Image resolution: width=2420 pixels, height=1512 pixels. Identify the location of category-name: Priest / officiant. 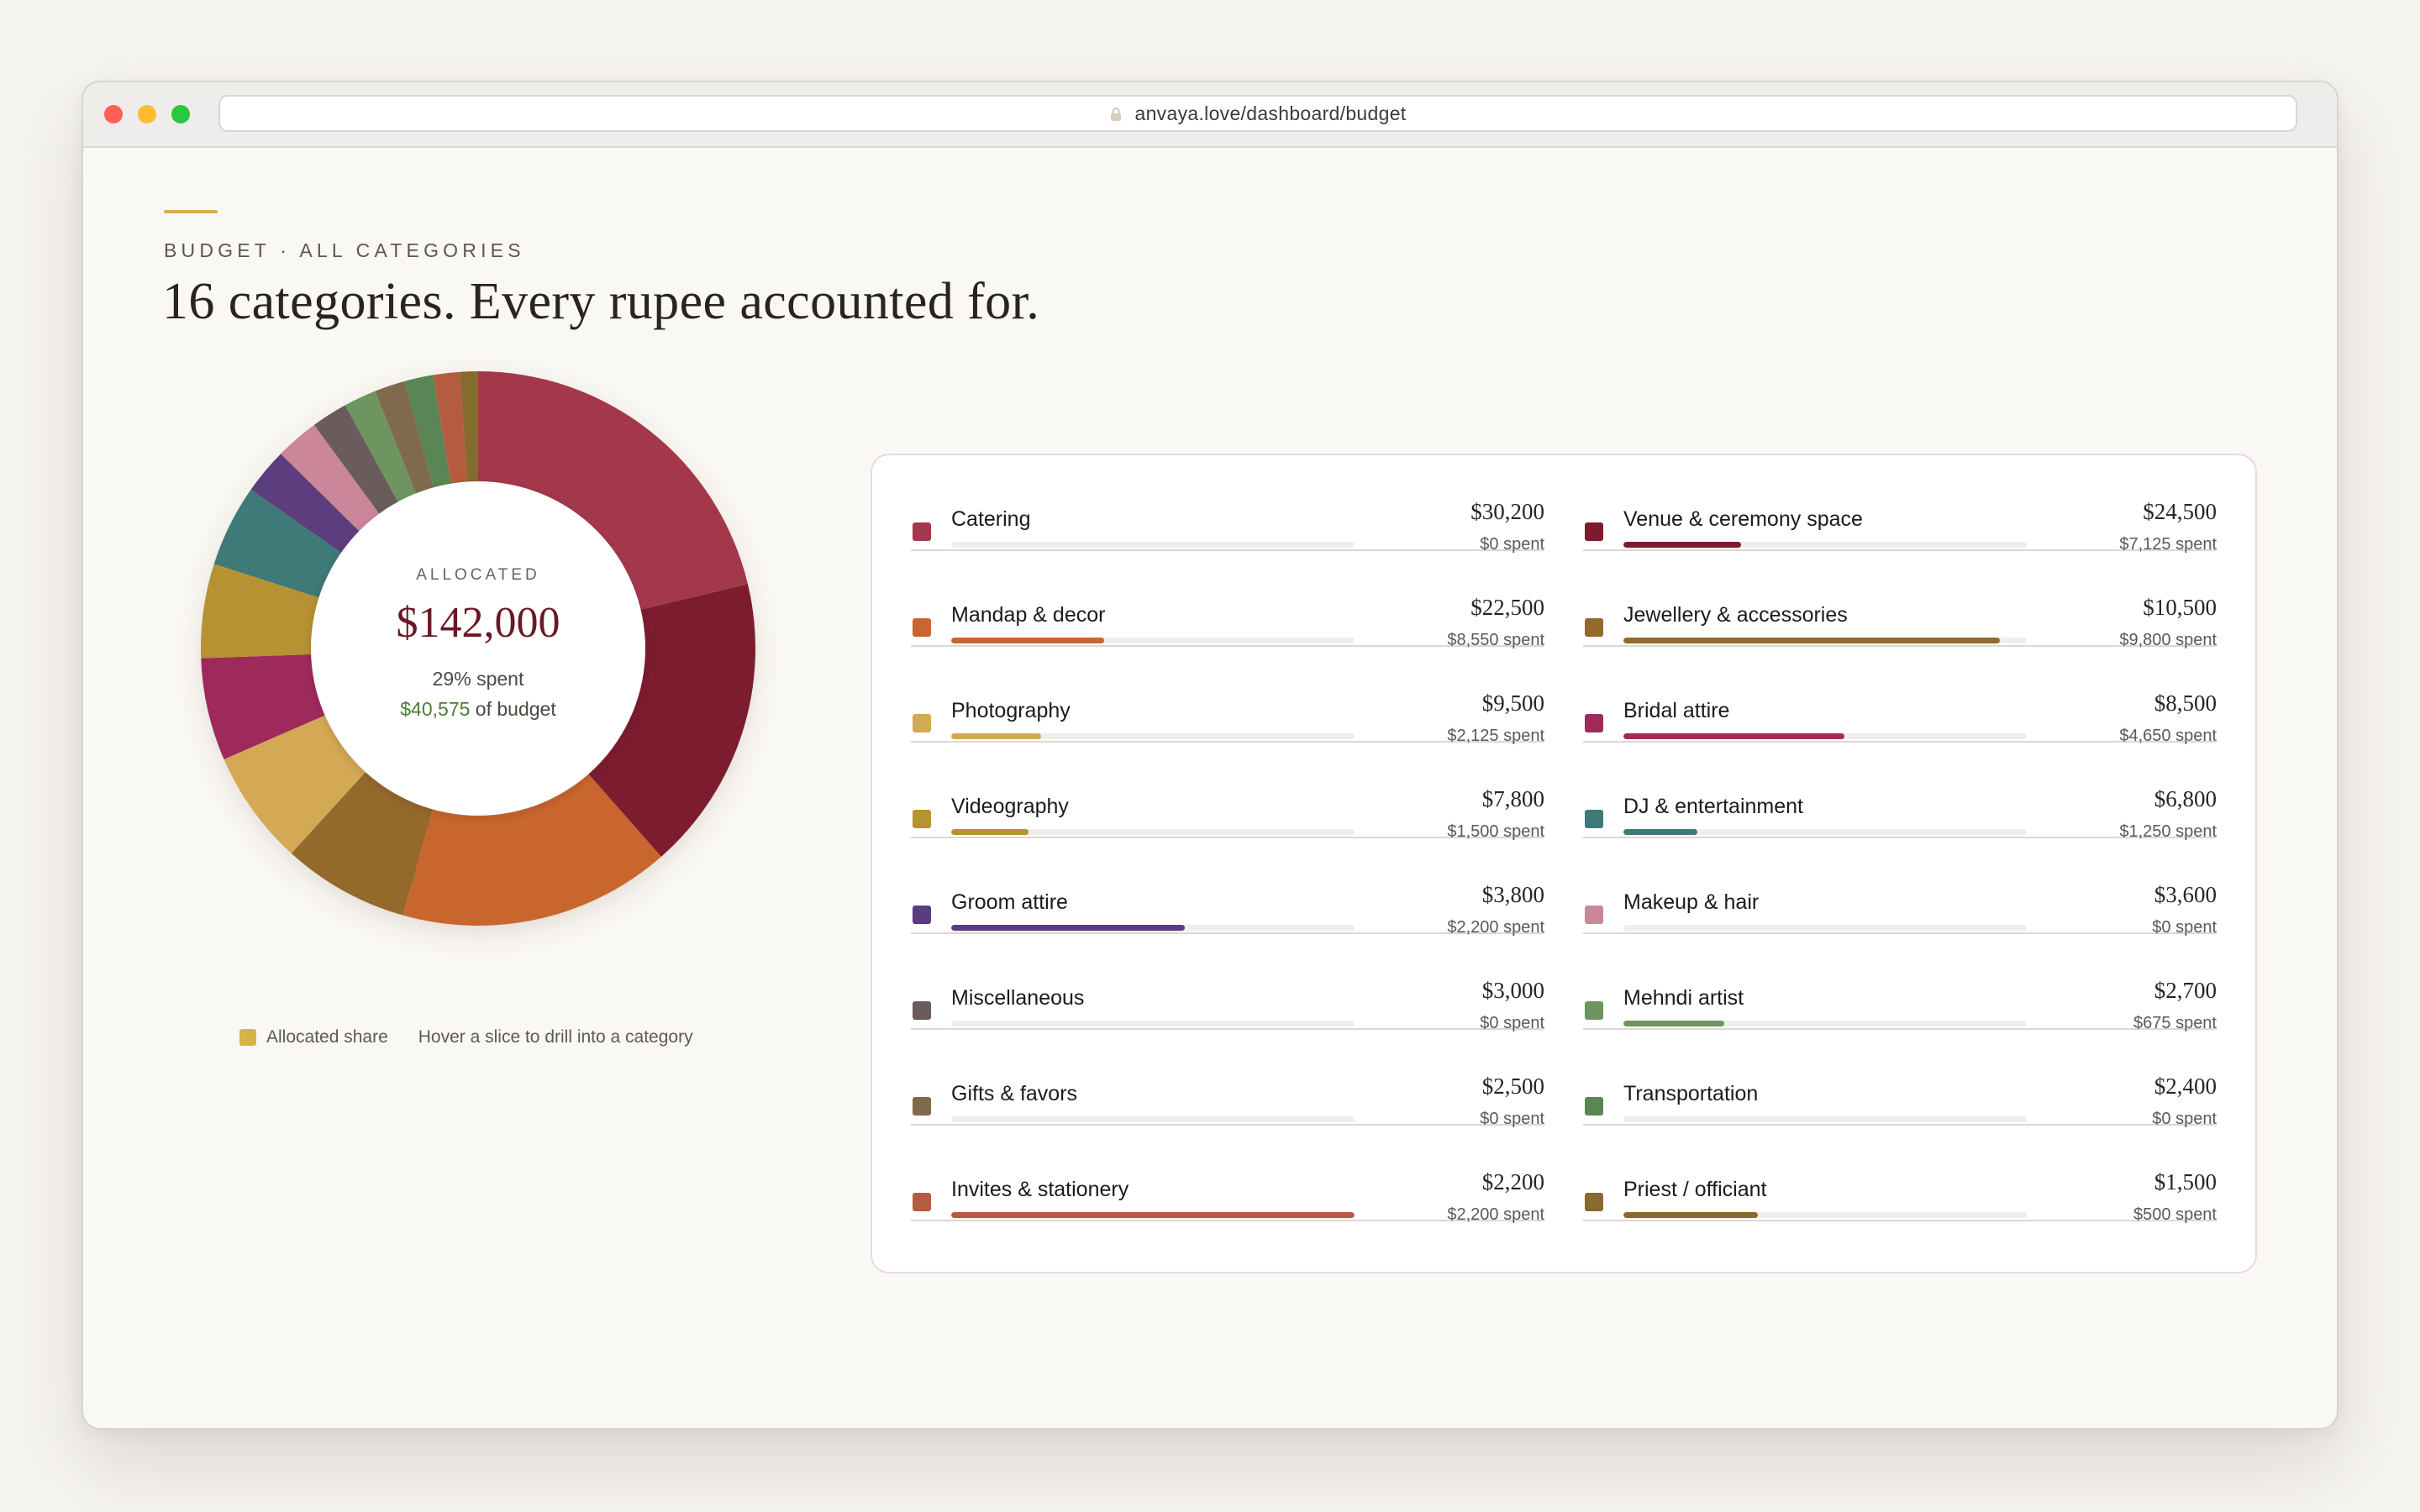
(1695, 1189).